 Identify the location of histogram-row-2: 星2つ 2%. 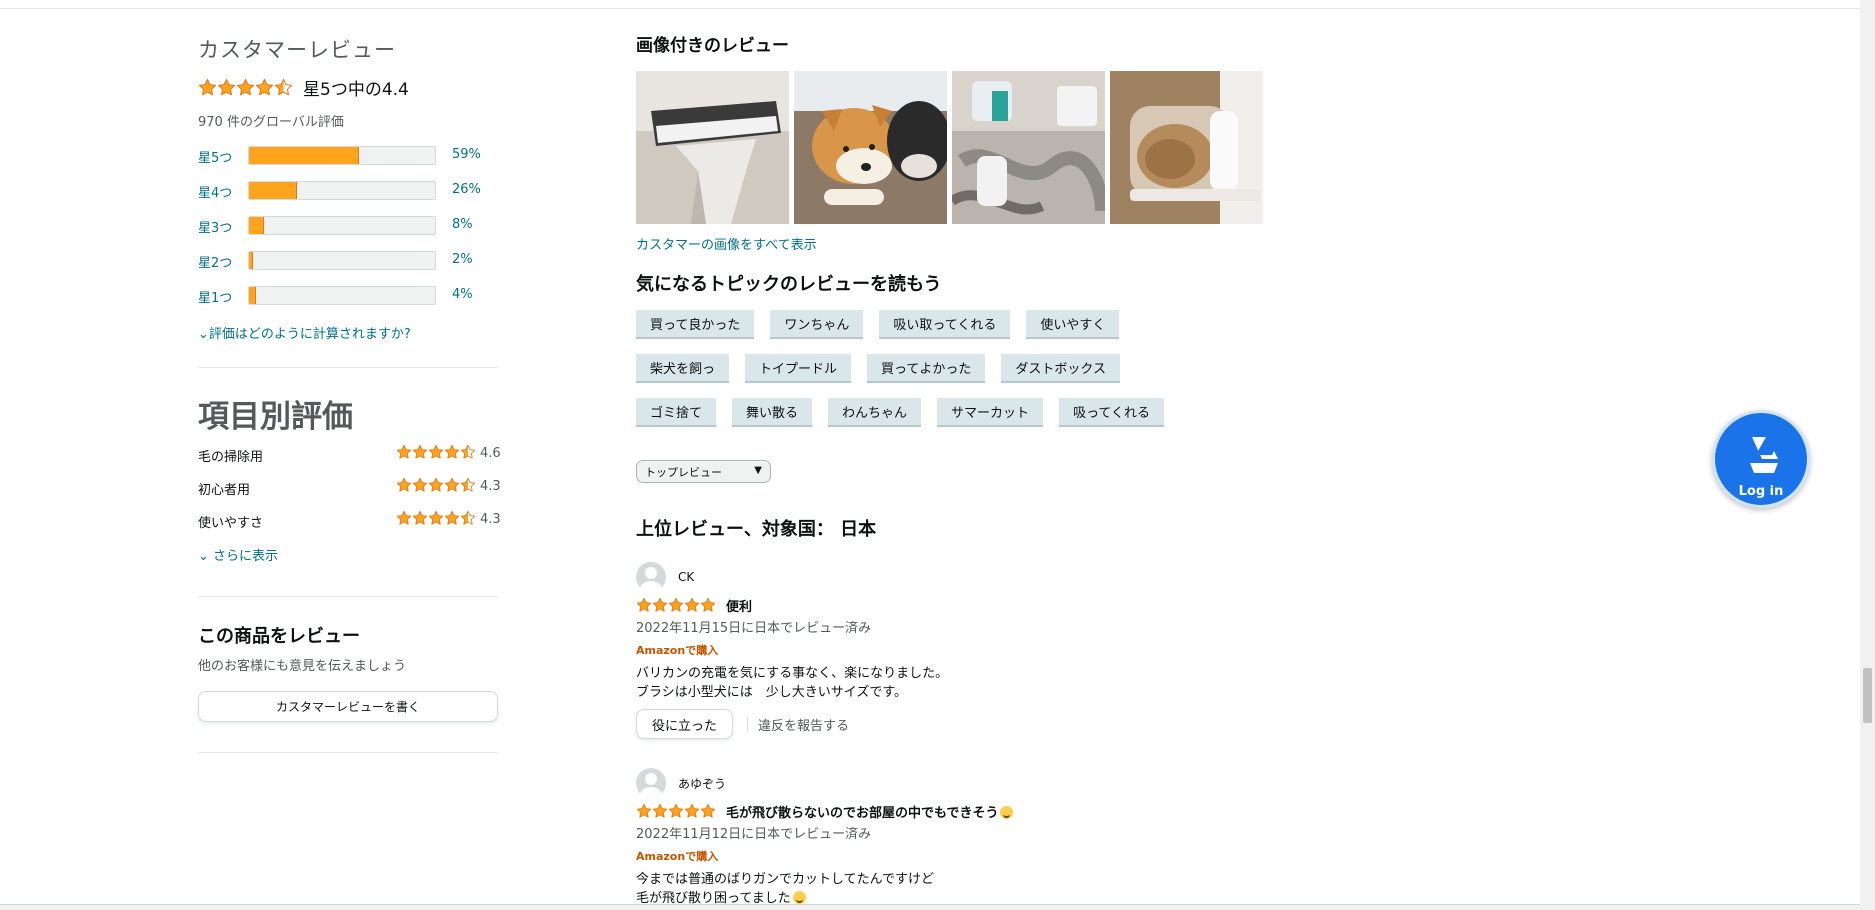
(349, 267).